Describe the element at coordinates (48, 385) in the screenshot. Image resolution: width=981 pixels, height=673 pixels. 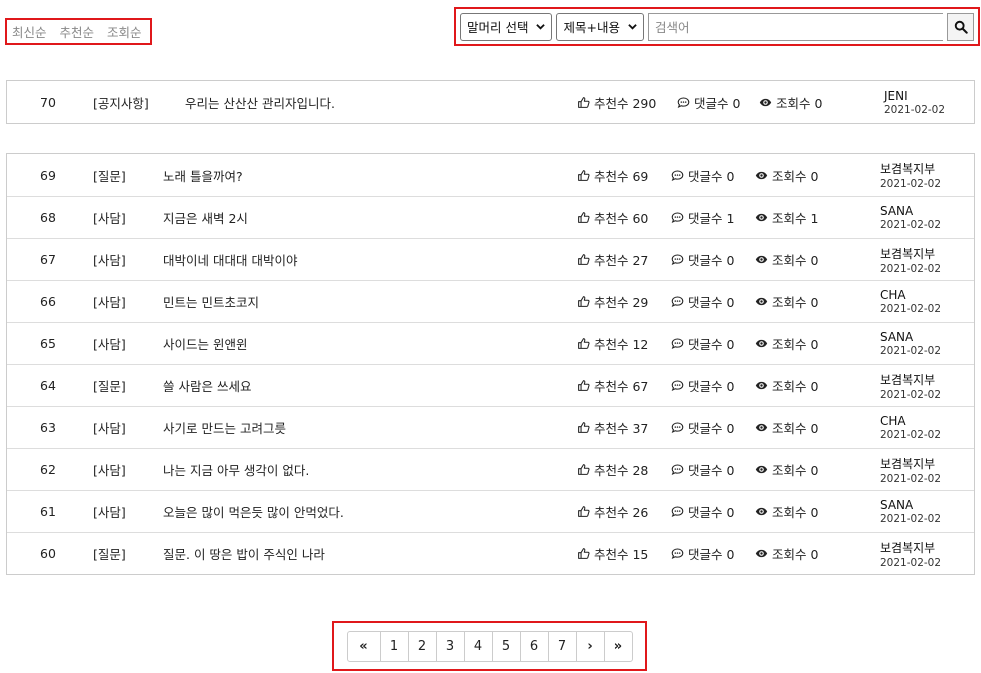
I see `post-number: 64` at that location.